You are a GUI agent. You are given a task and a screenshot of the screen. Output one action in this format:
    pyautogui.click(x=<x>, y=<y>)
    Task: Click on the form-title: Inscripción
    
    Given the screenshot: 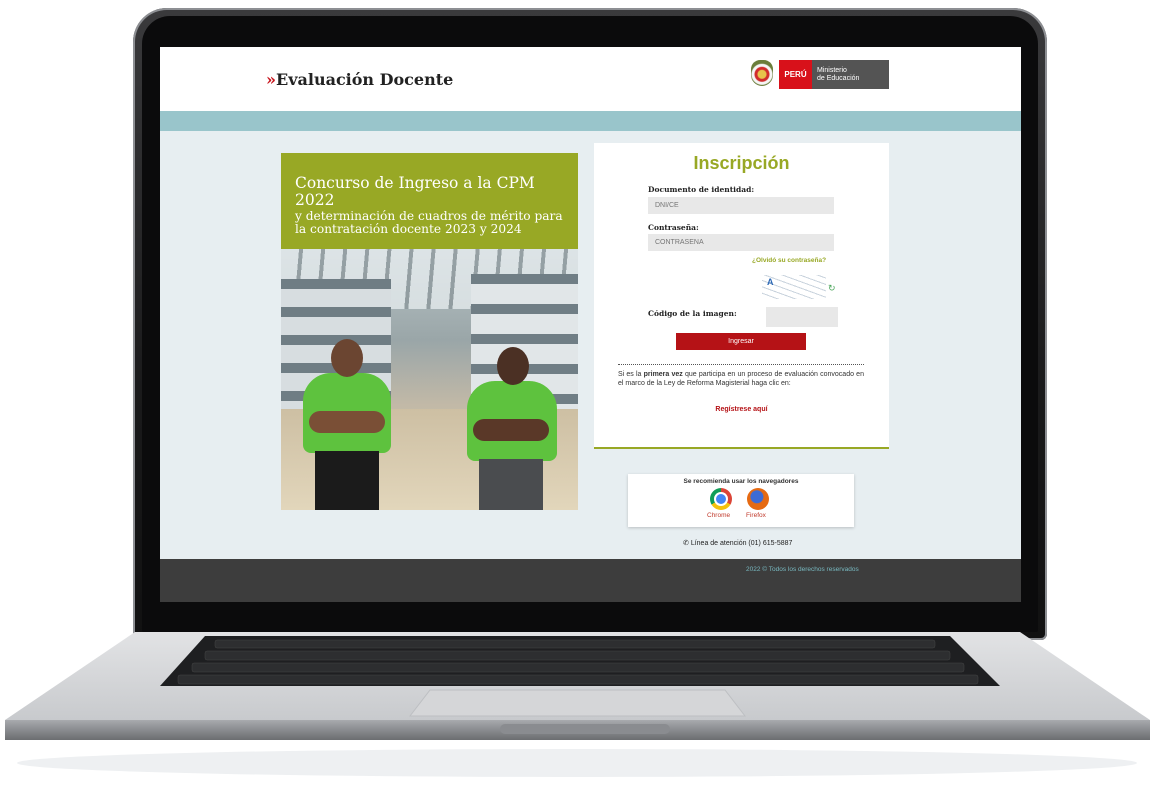 What is the action you would take?
    pyautogui.click(x=741, y=163)
    